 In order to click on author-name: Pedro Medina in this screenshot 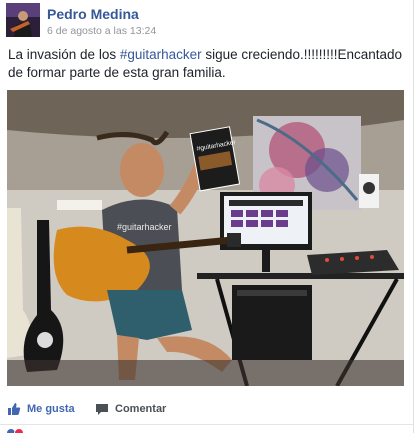, I will do `click(93, 14)`.